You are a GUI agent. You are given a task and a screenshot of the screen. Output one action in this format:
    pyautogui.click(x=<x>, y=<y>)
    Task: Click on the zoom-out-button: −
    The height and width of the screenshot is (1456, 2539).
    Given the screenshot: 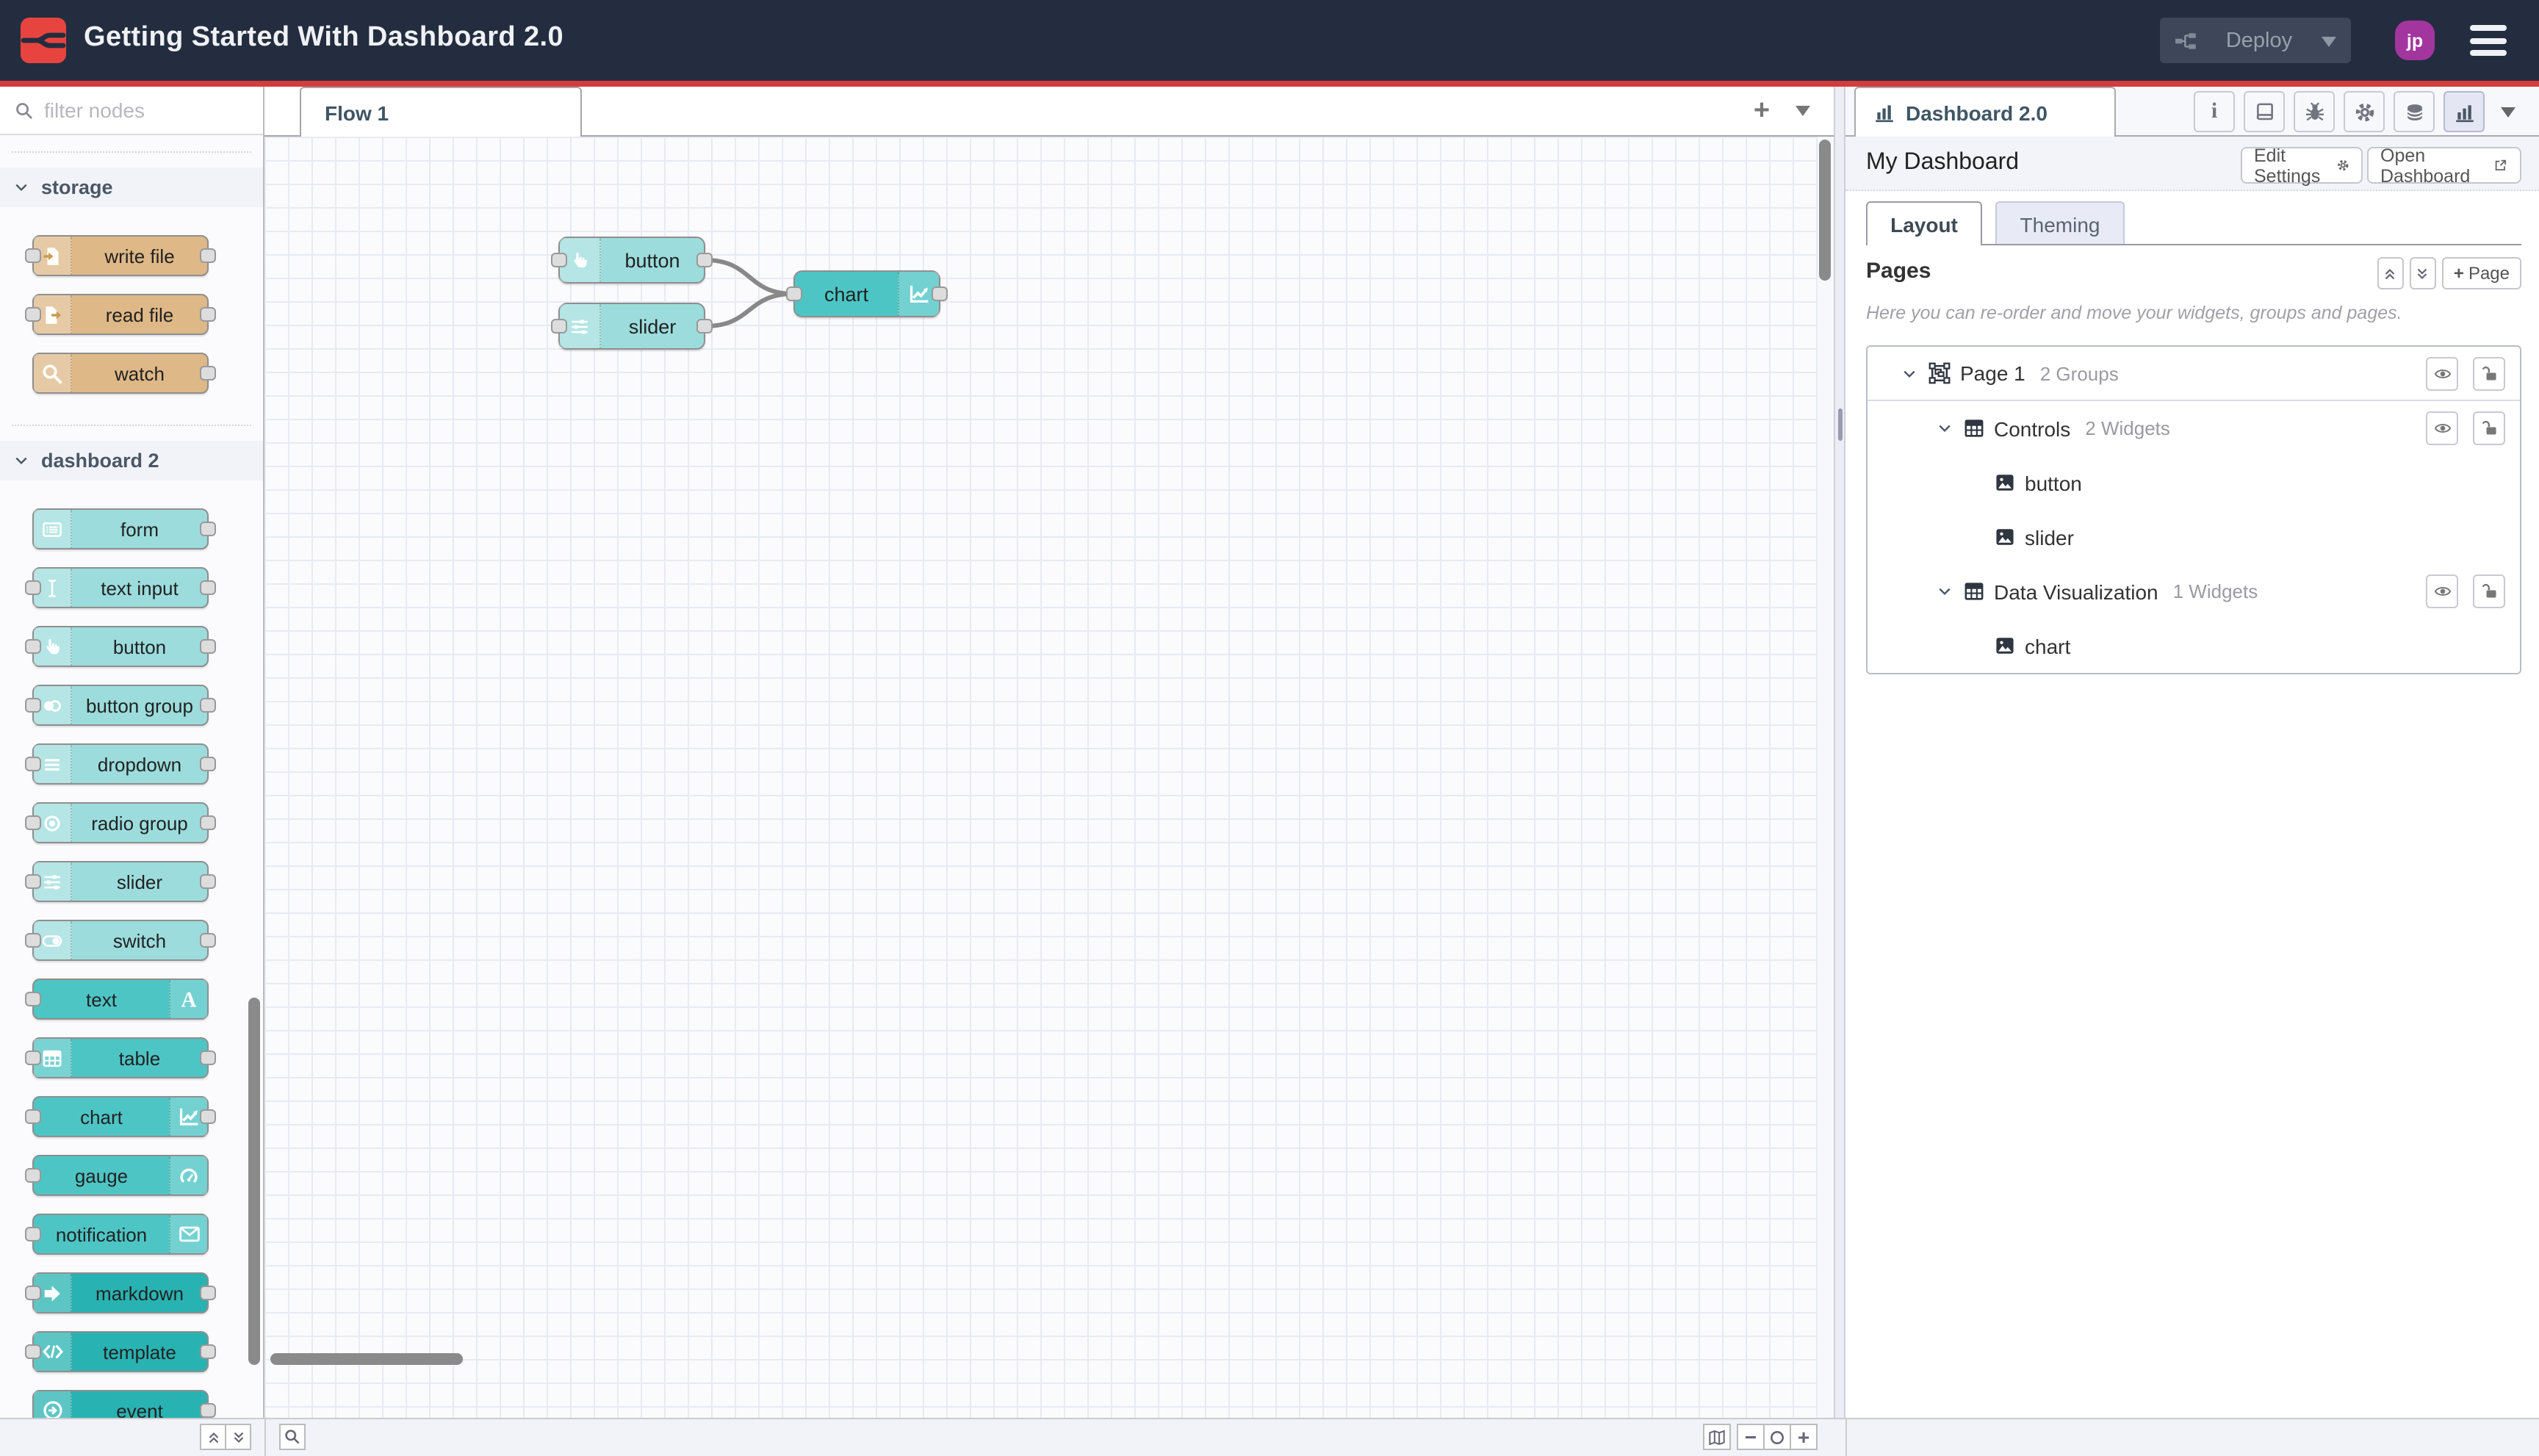 What is the action you would take?
    pyautogui.click(x=1751, y=1437)
    